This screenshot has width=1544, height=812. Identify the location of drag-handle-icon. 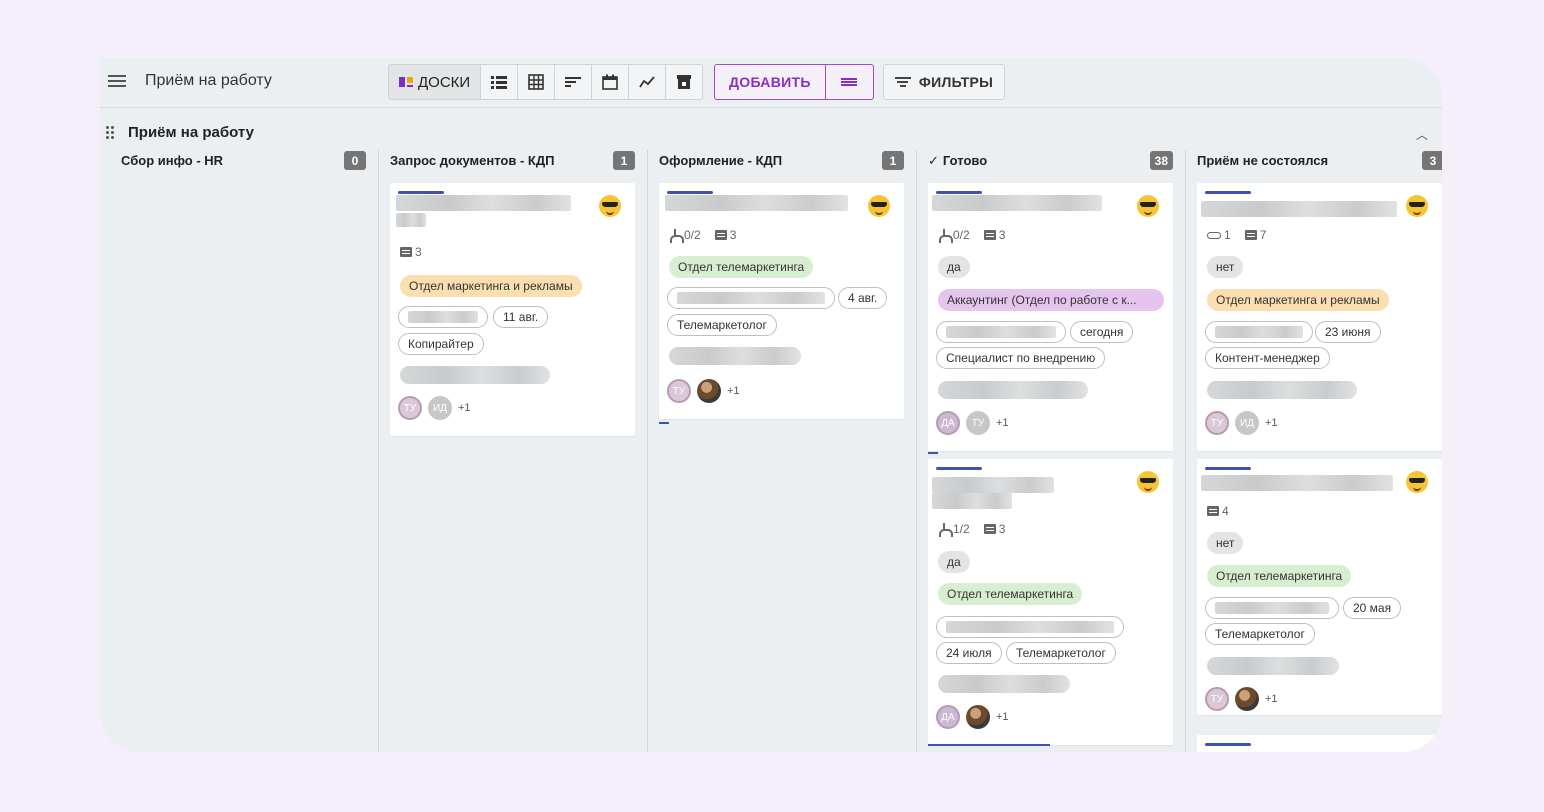
(110, 132).